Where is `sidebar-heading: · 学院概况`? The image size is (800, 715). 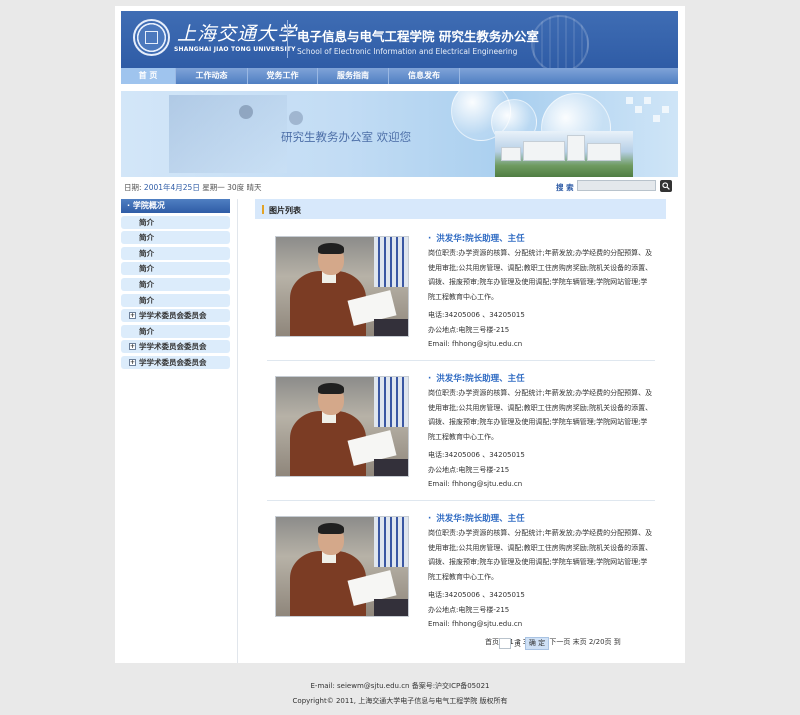
sidebar-heading: · 学院概况 is located at coordinates (175, 206).